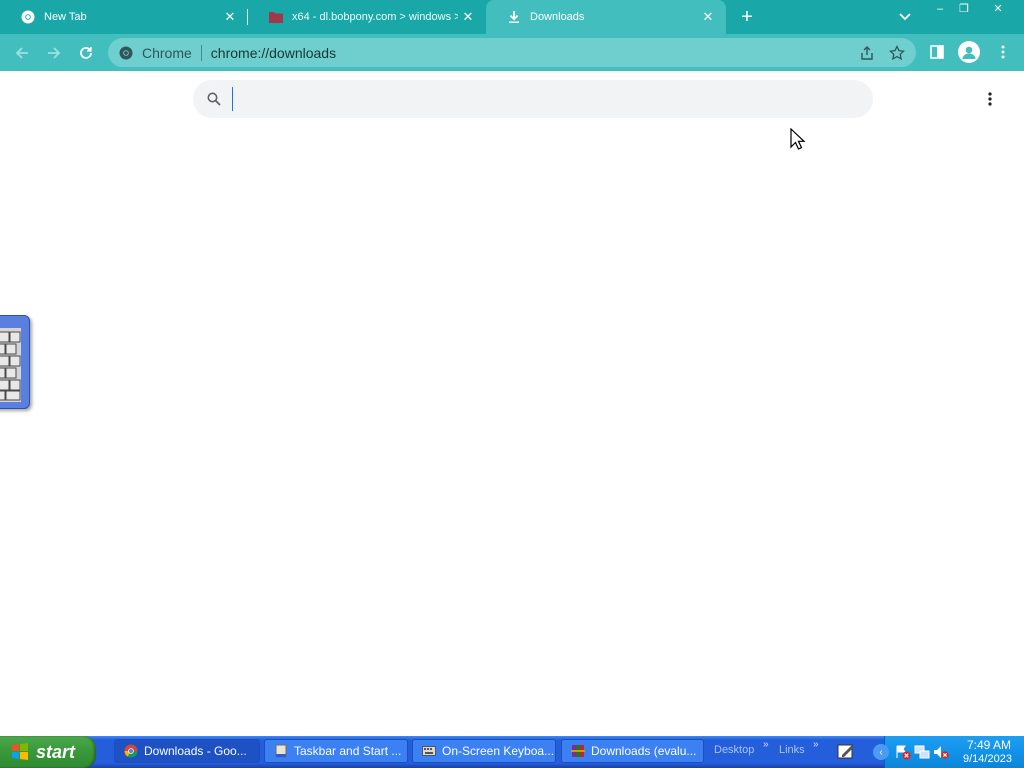 This screenshot has width=1024, height=768. I want to click on back-arrow-icon, so click(21, 53).